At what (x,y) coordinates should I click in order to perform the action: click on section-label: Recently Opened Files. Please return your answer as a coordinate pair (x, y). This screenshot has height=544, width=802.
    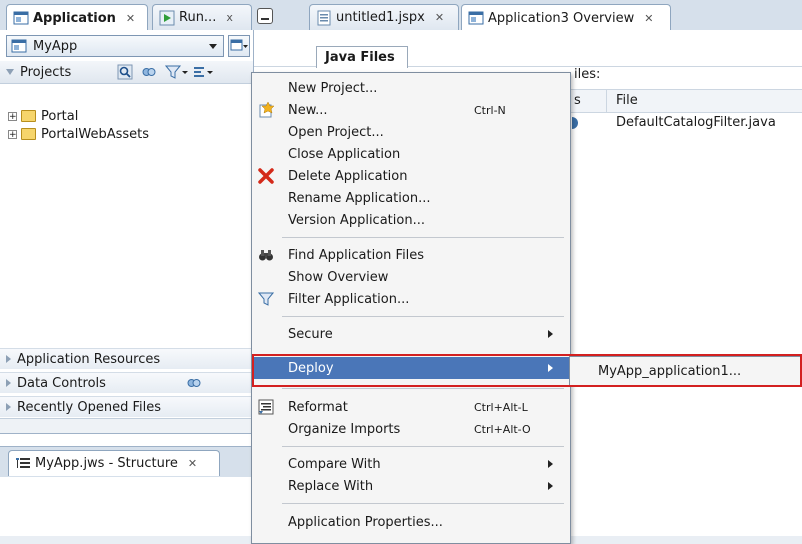
    Looking at the image, I should click on (89, 407).